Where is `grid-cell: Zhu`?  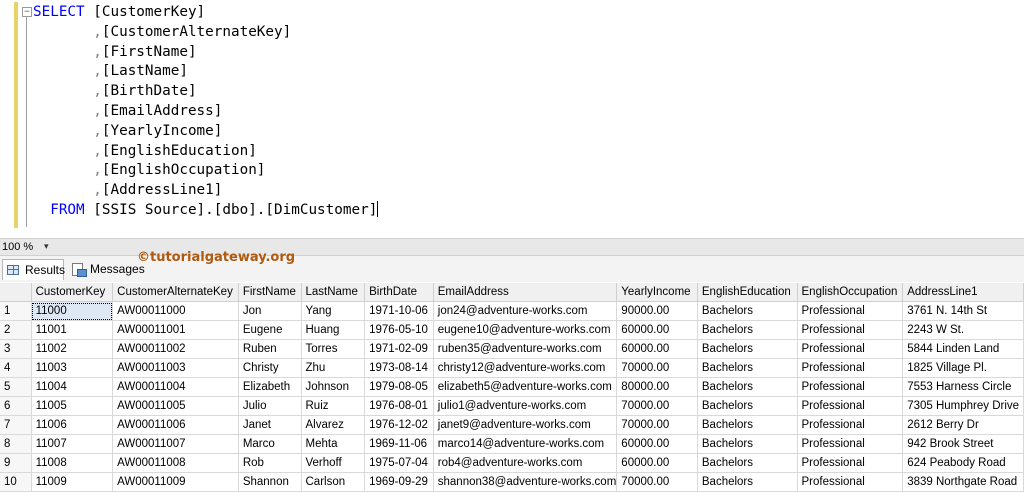 grid-cell: Zhu is located at coordinates (333, 368).